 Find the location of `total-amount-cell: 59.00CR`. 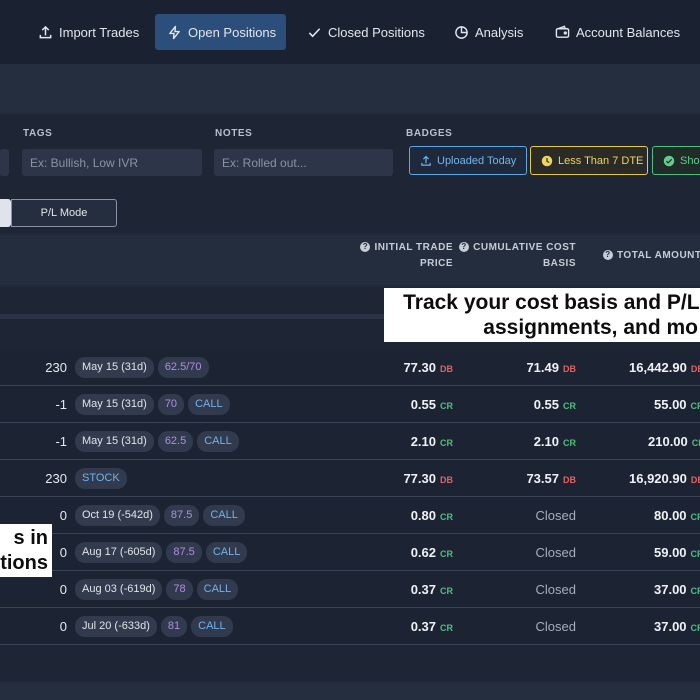

total-amount-cell: 59.00CR is located at coordinates (677, 552).